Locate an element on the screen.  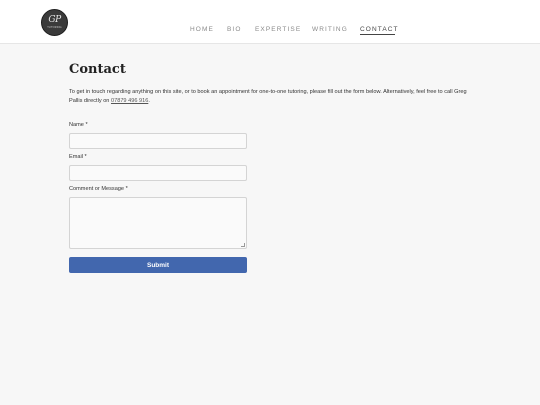
nav-item-expertise: EXPERTISE is located at coordinates (278, 30).